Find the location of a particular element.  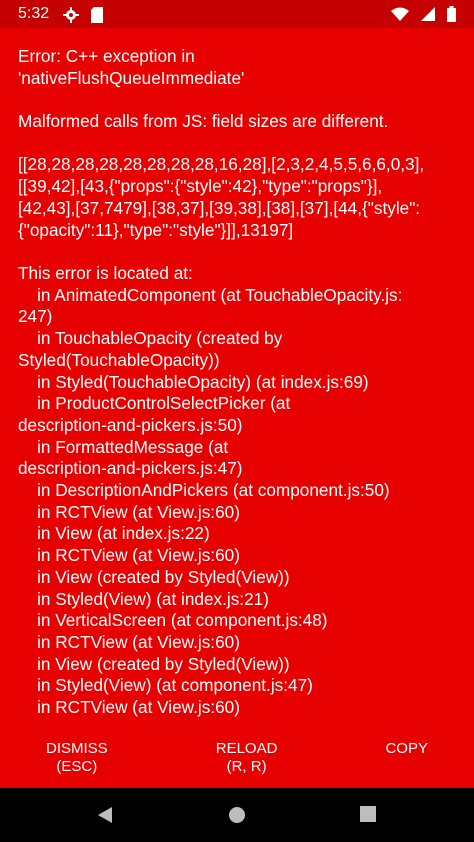

reload-shortcut: (R, R) is located at coordinates (246, 766).